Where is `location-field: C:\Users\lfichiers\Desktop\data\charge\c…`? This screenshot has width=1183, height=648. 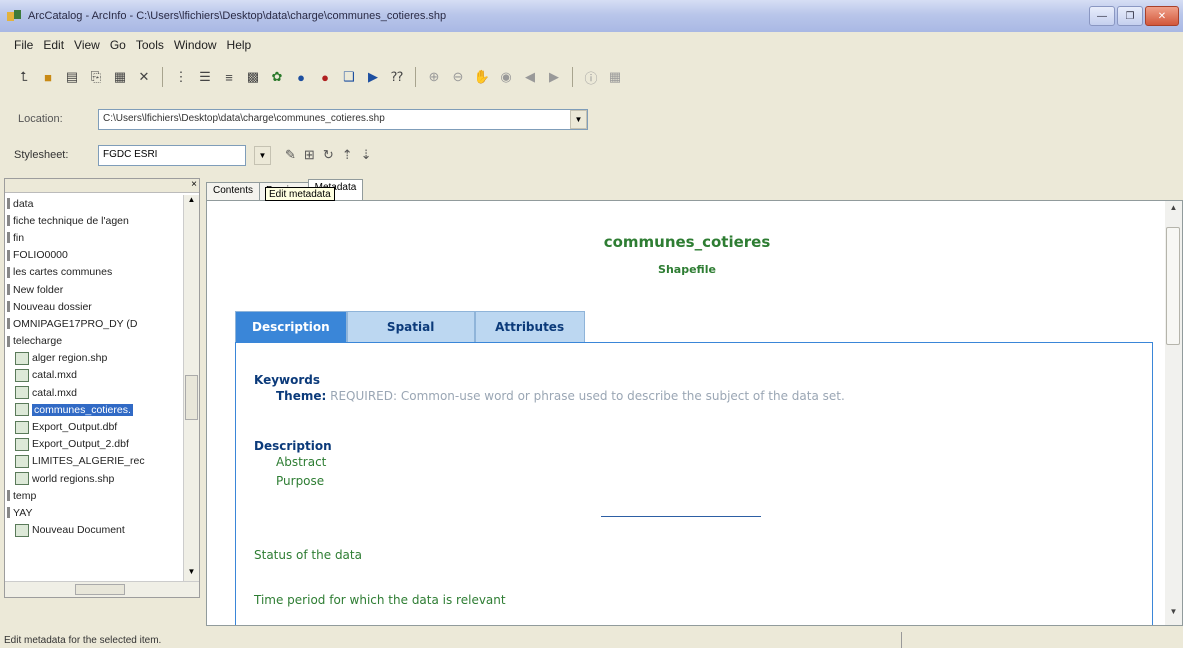
location-field: C:\Users\lfichiers\Desktop\data\charge\c… is located at coordinates (343, 119).